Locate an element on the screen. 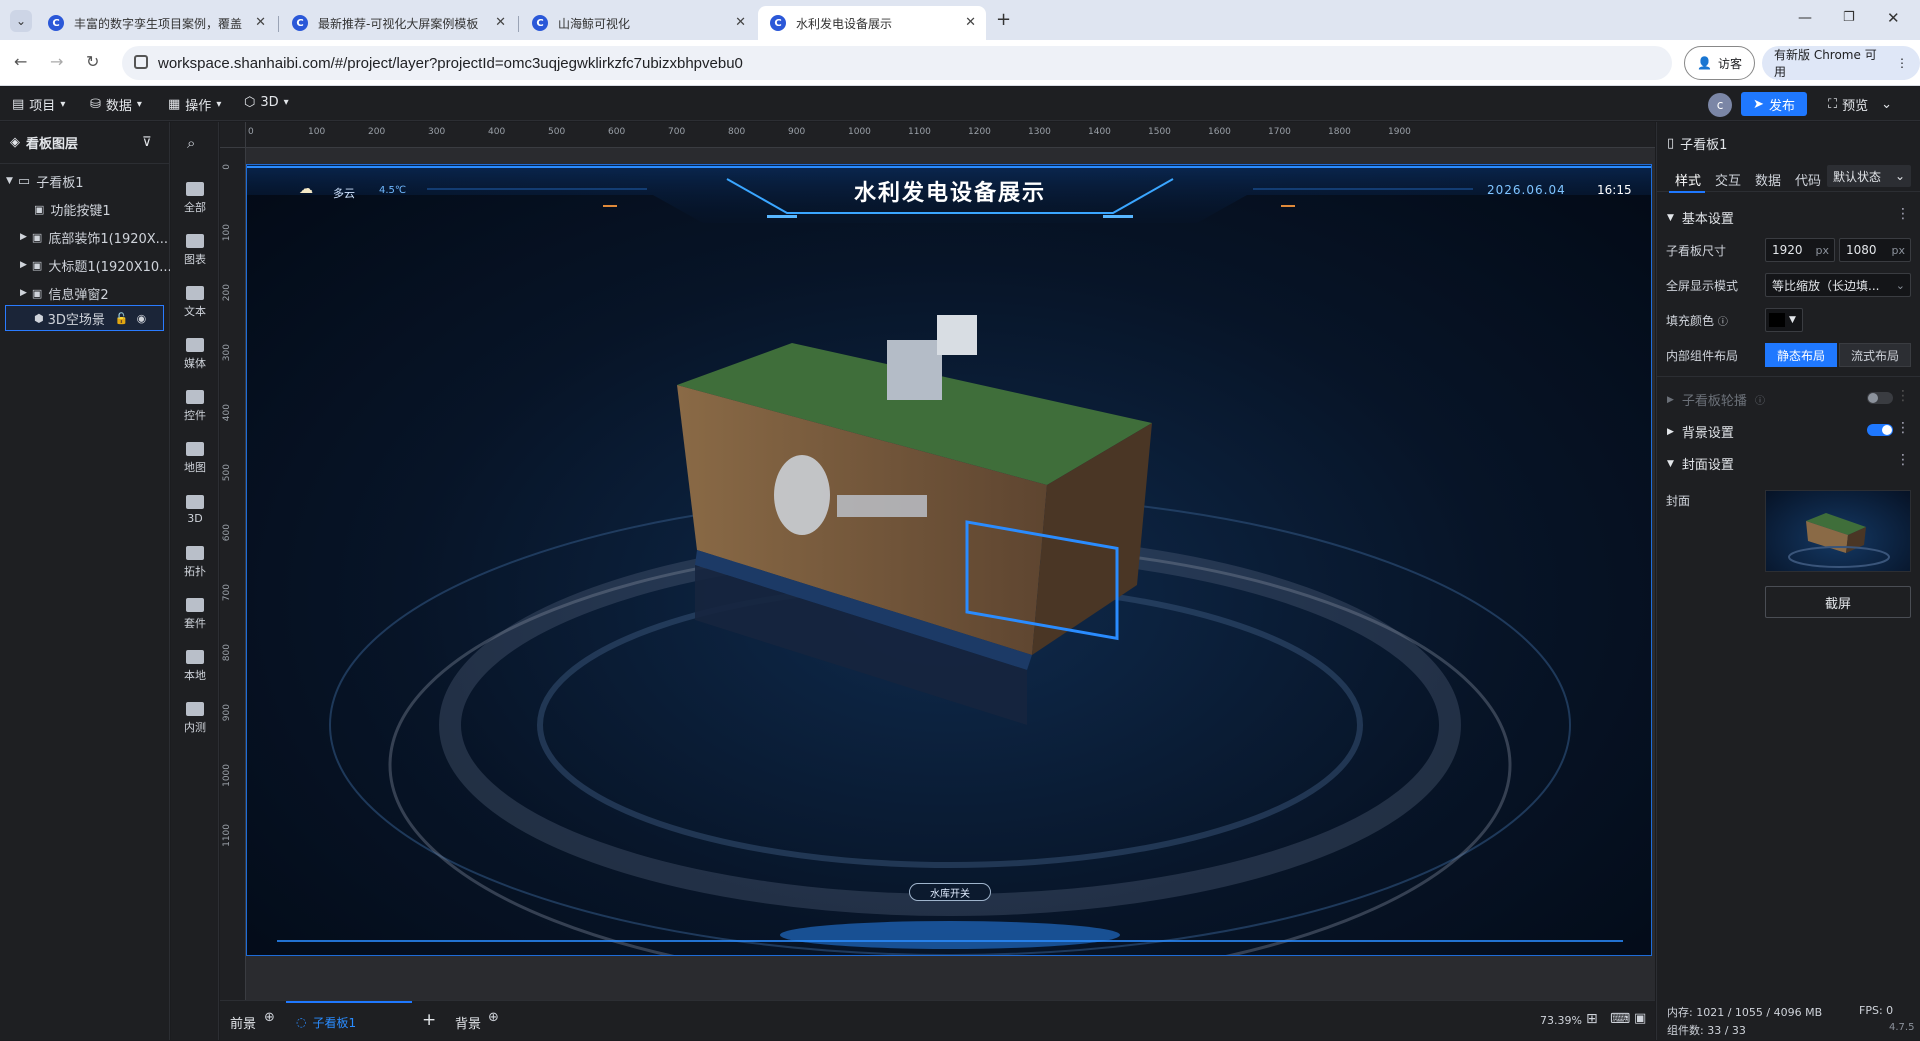 The image size is (1920, 1041). layer-item-popup: ▶ ▣ 信息弹窗2 is located at coordinates (85, 293).